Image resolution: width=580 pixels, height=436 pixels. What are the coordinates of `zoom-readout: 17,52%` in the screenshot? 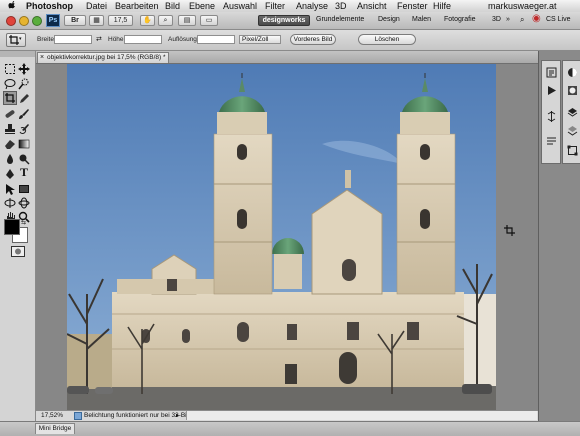 It's located at (52, 415).